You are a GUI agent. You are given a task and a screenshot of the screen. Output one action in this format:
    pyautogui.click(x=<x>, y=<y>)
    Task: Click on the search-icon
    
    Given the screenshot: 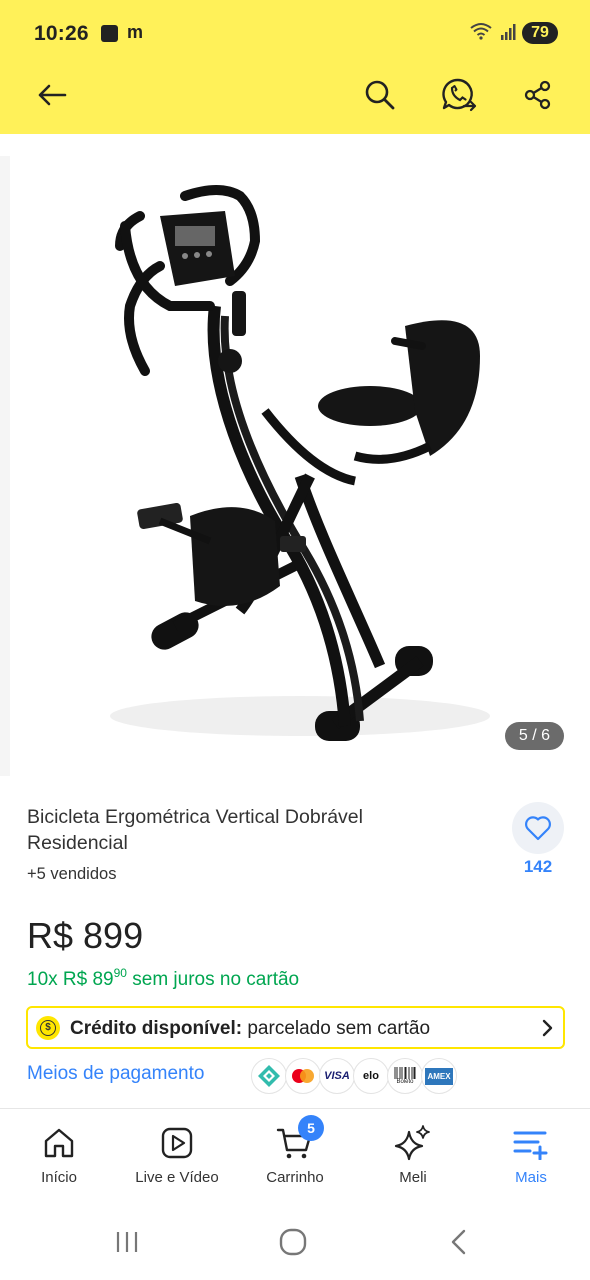 What is the action you would take?
    pyautogui.click(x=380, y=95)
    